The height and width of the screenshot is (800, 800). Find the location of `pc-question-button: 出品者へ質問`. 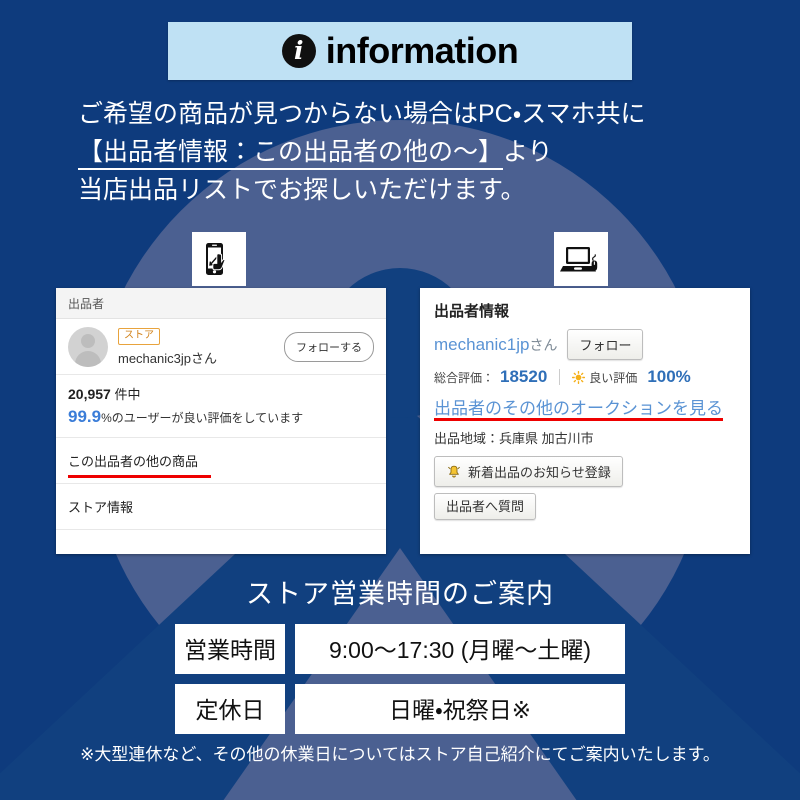

pc-question-button: 出品者へ質問 is located at coordinates (485, 506).